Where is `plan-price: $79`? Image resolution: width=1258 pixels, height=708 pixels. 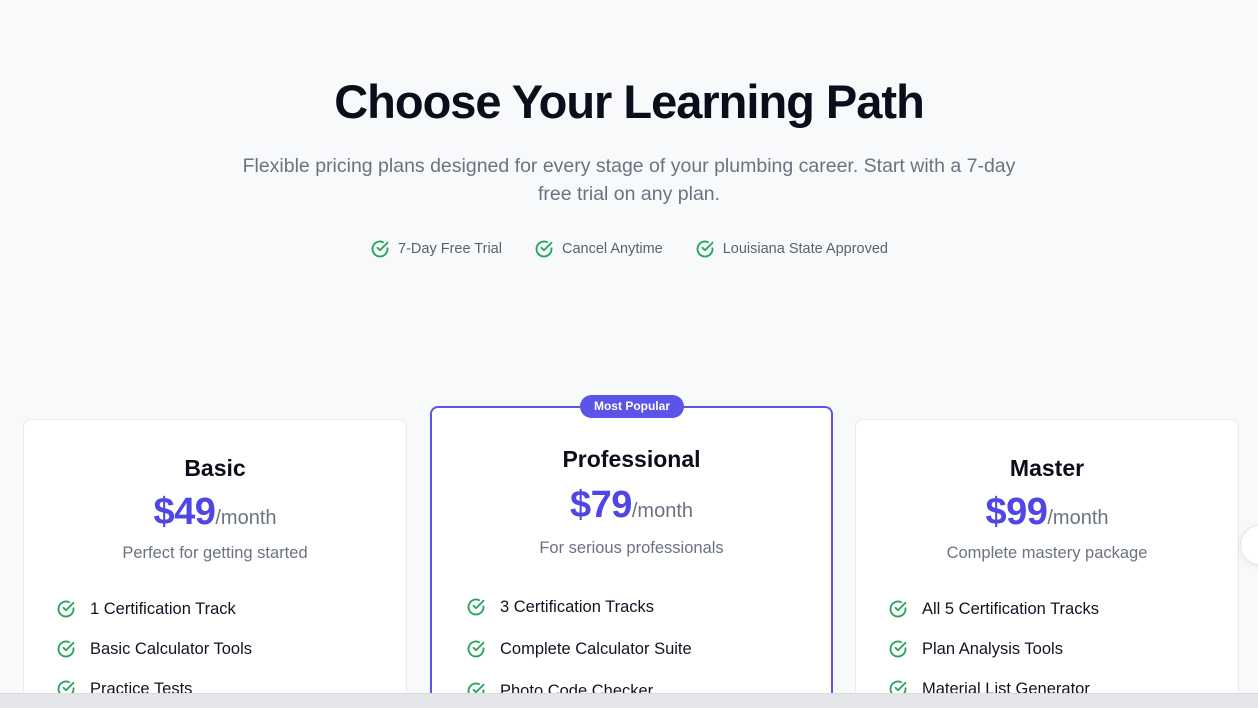 plan-price: $79 is located at coordinates (600, 505).